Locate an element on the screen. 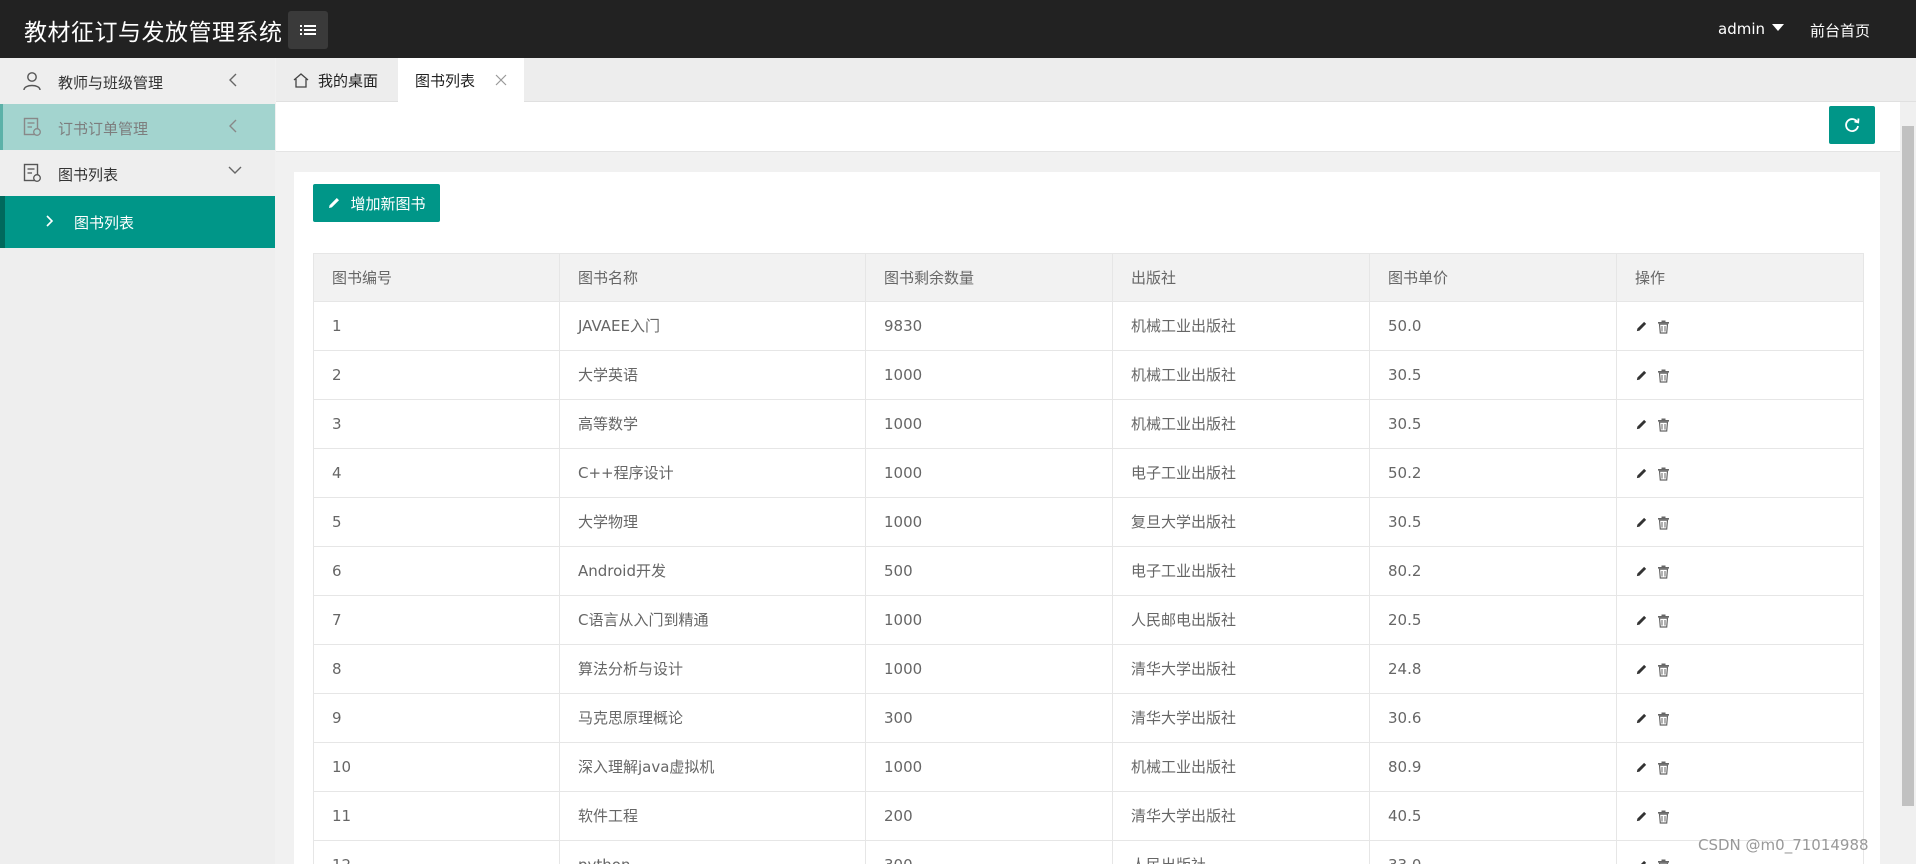 The image size is (1916, 864). column-header: 图书编号 is located at coordinates (437, 278).